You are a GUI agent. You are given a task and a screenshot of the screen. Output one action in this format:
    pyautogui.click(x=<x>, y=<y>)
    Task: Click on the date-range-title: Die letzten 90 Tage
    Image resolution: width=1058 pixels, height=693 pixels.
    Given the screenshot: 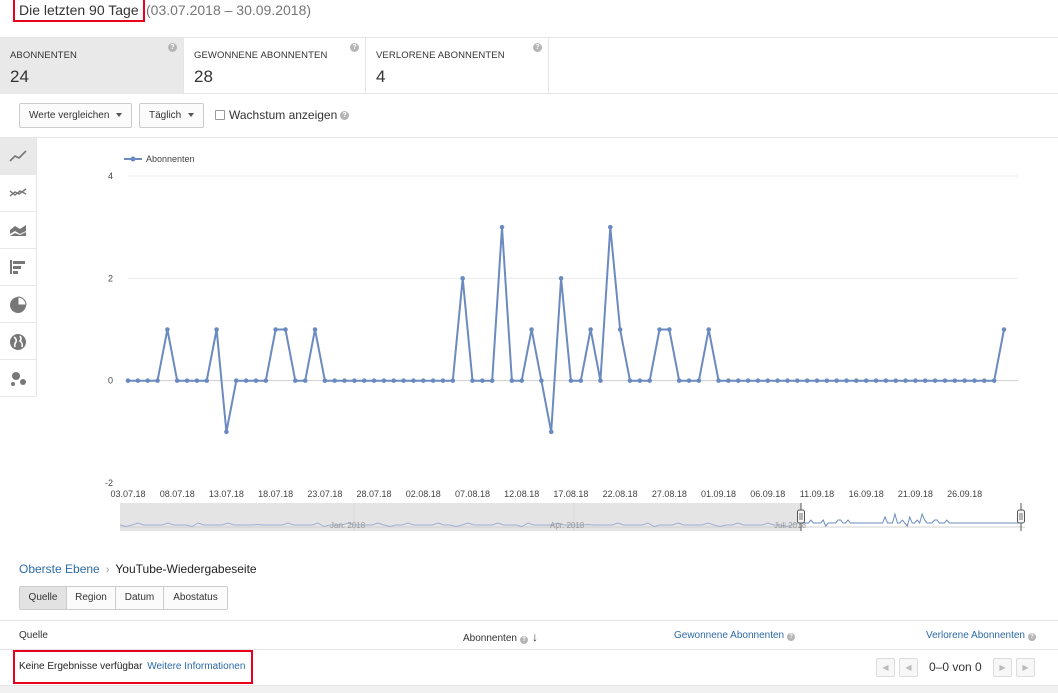 What is the action you would take?
    pyautogui.click(x=79, y=10)
    